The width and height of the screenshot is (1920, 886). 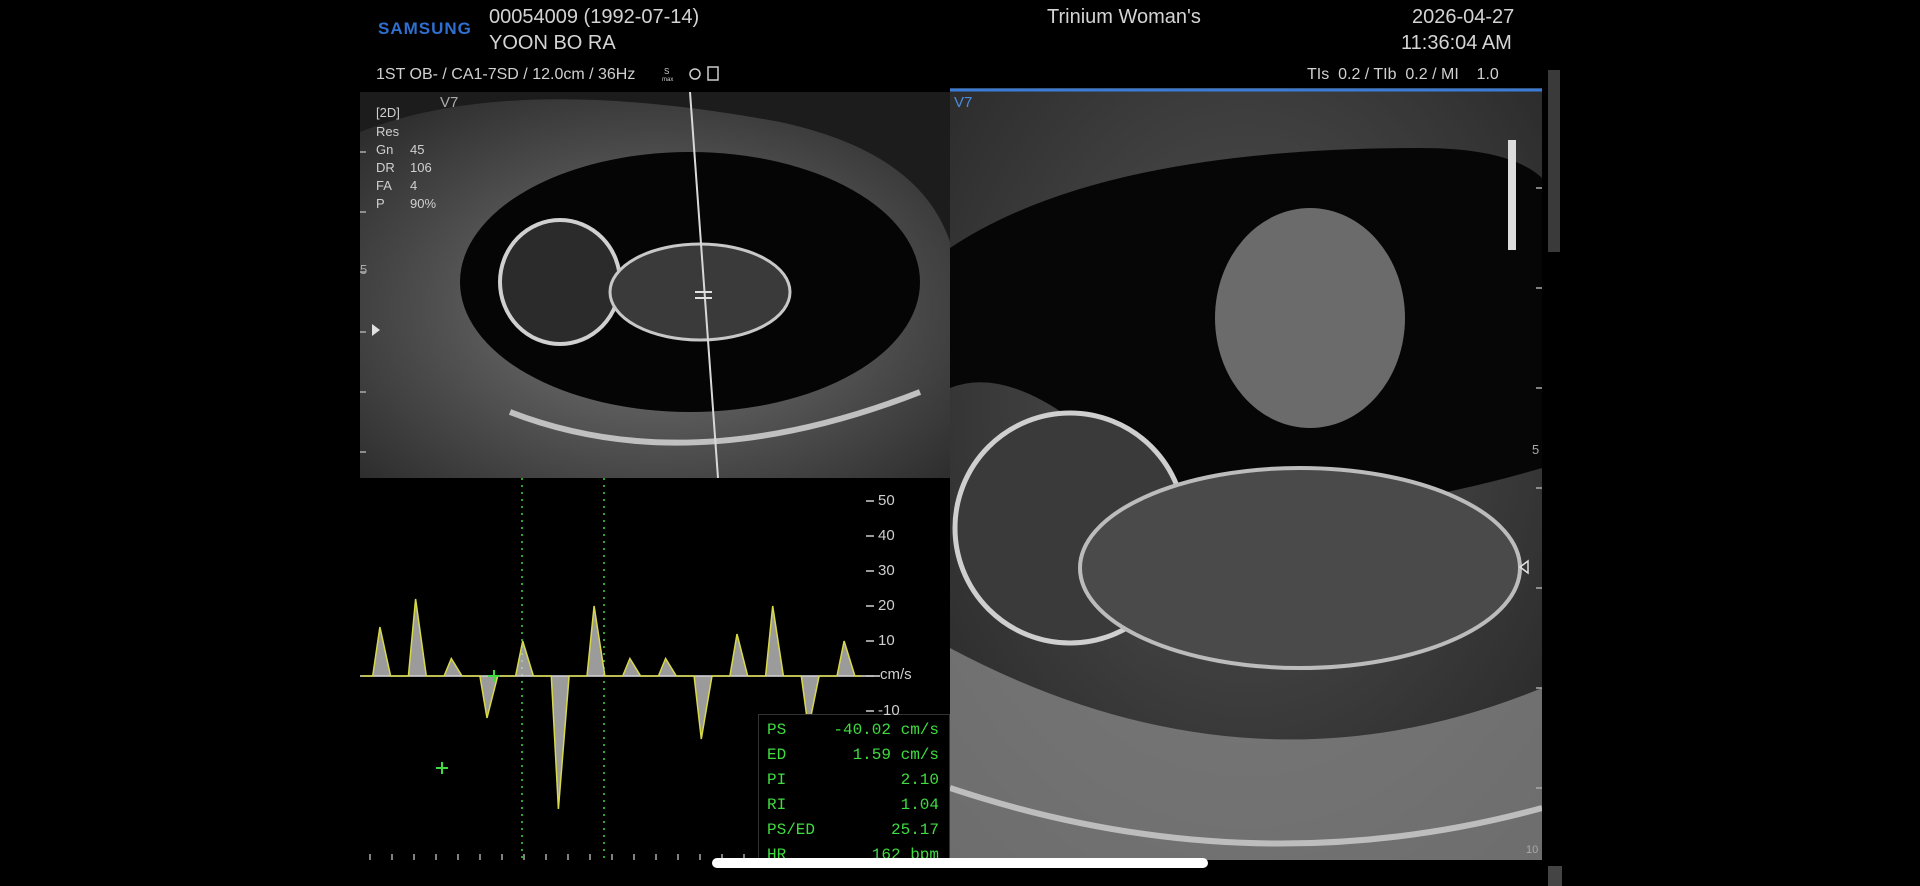 What do you see at coordinates (896, 674) in the screenshot?
I see `velocity-unit: cm/s` at bounding box center [896, 674].